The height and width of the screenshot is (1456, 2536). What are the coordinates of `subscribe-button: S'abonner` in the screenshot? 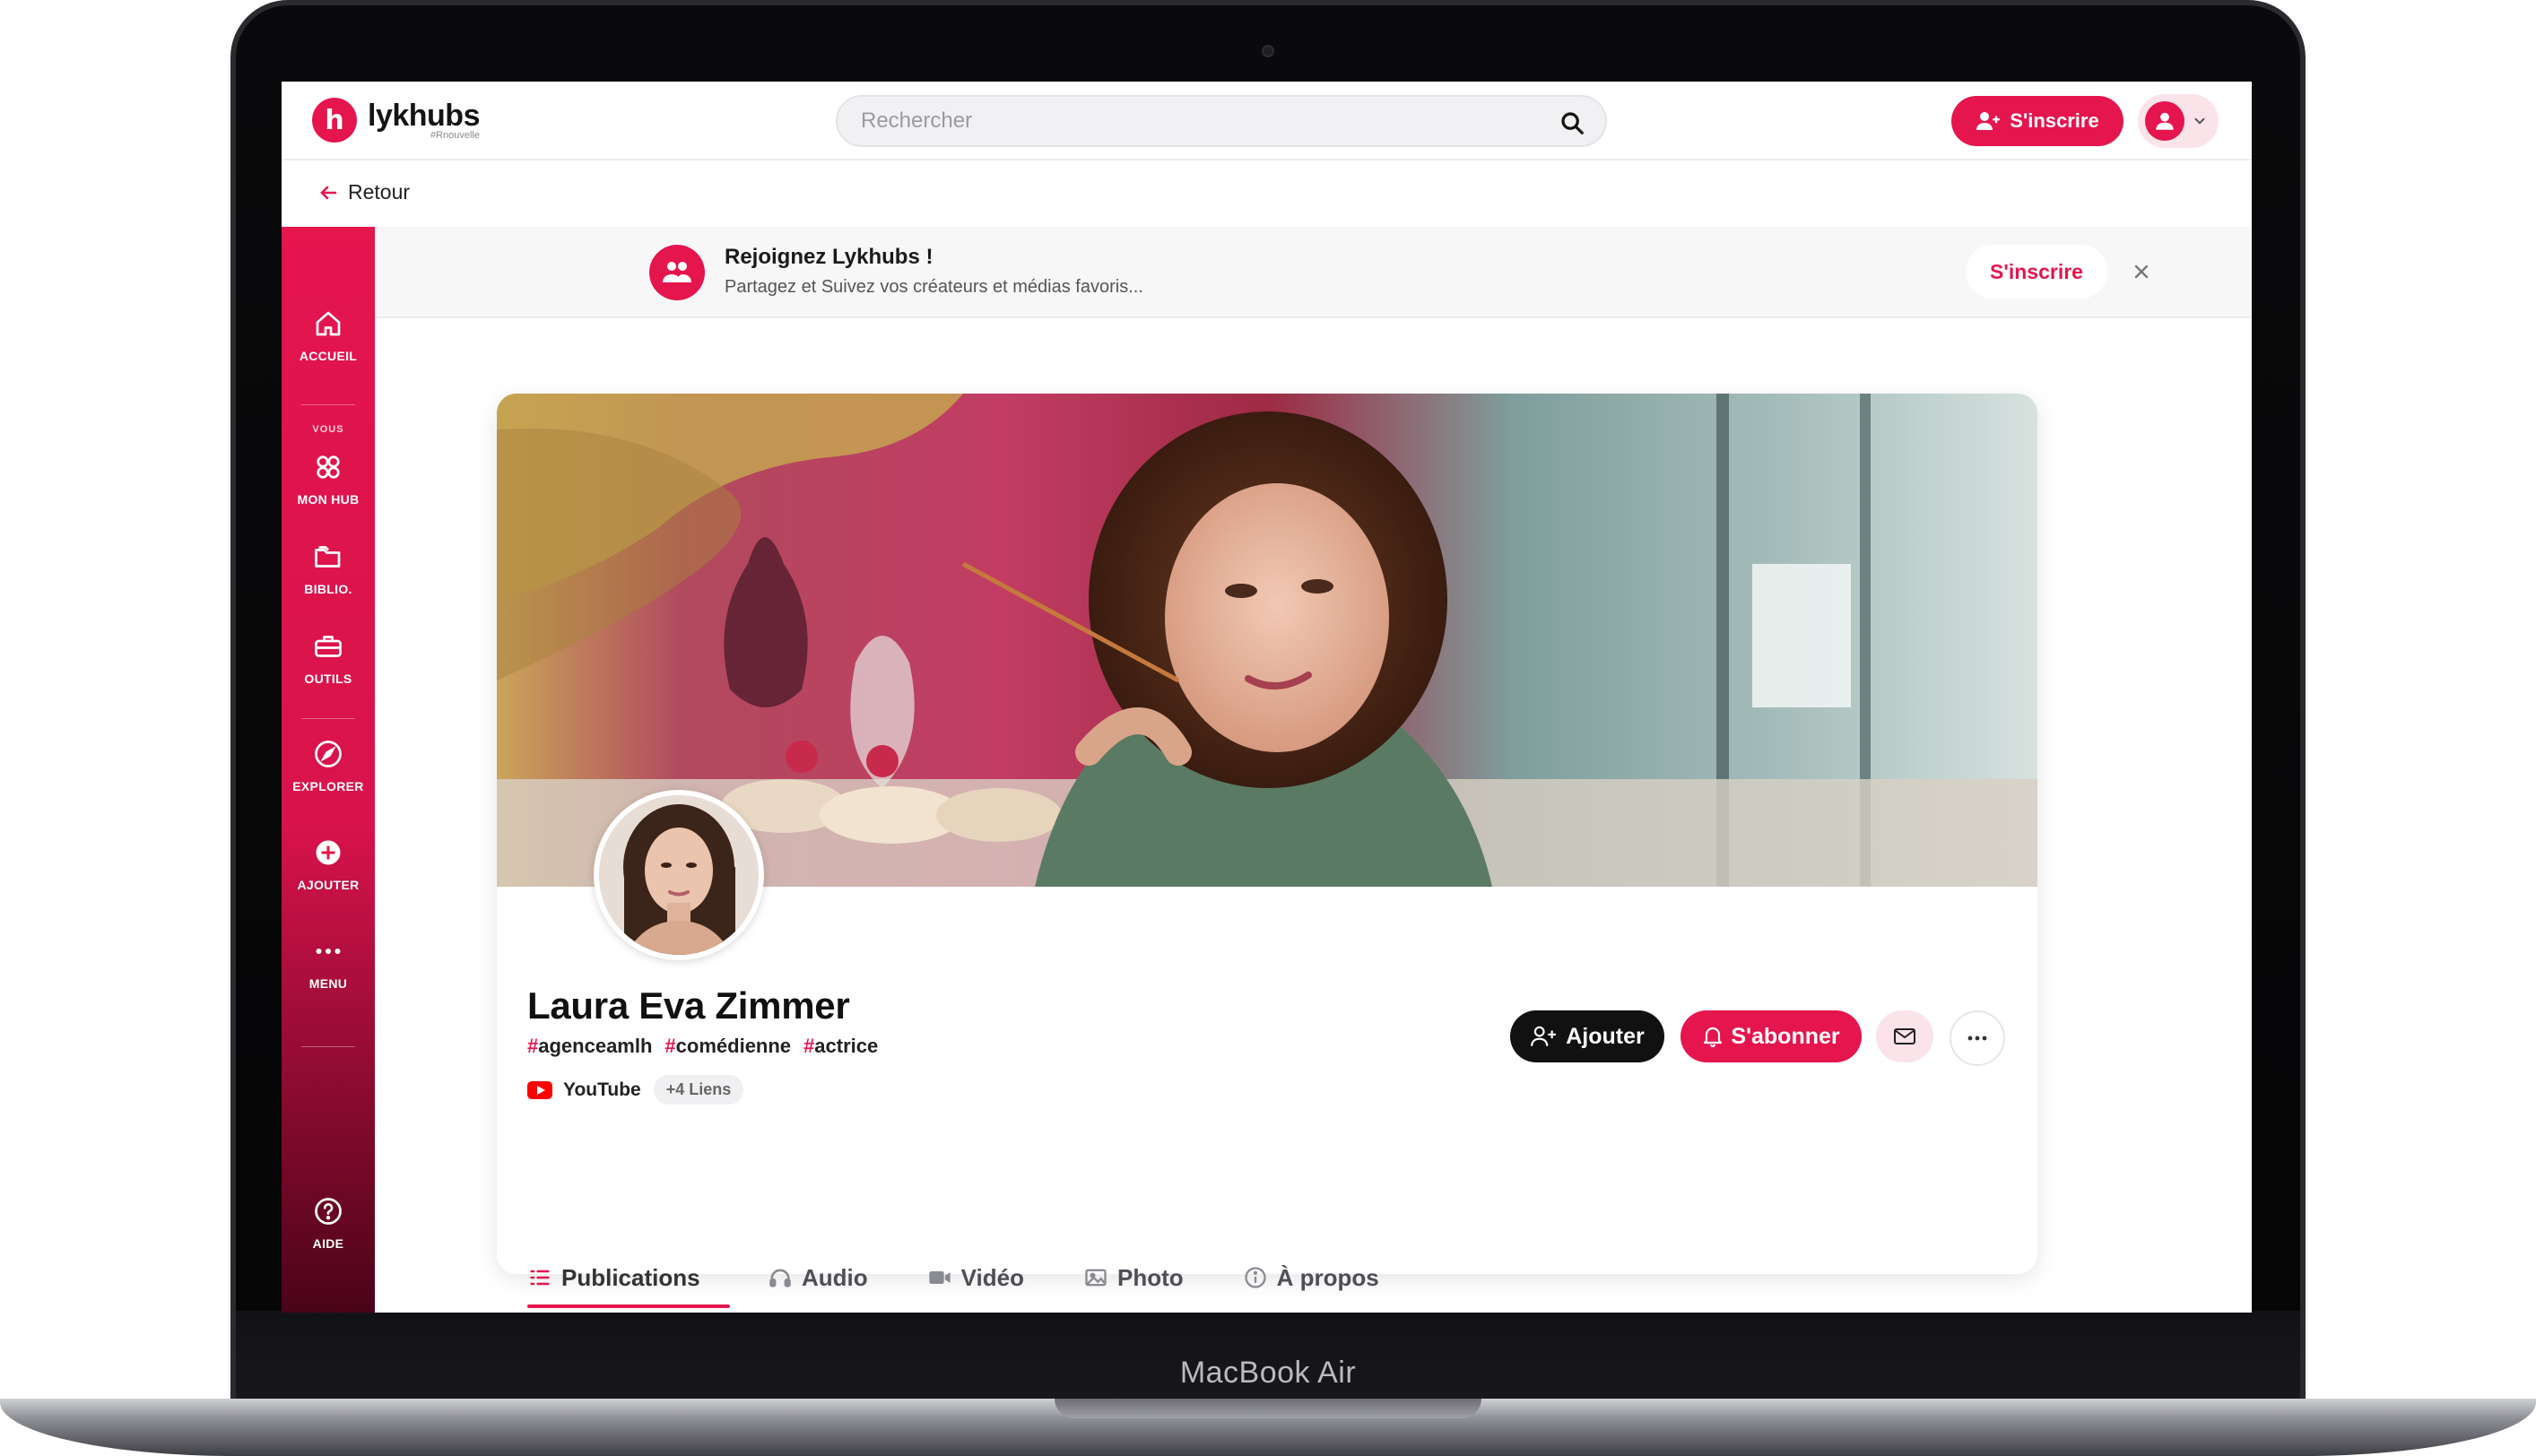 It's located at (1771, 1036).